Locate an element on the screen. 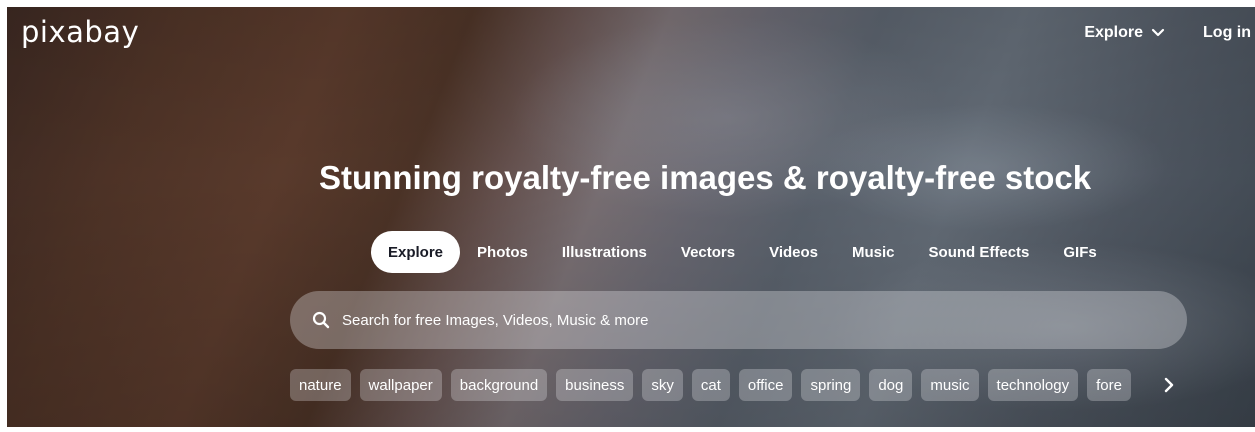 The image size is (1255, 432). login-button: Log in is located at coordinates (1227, 33).